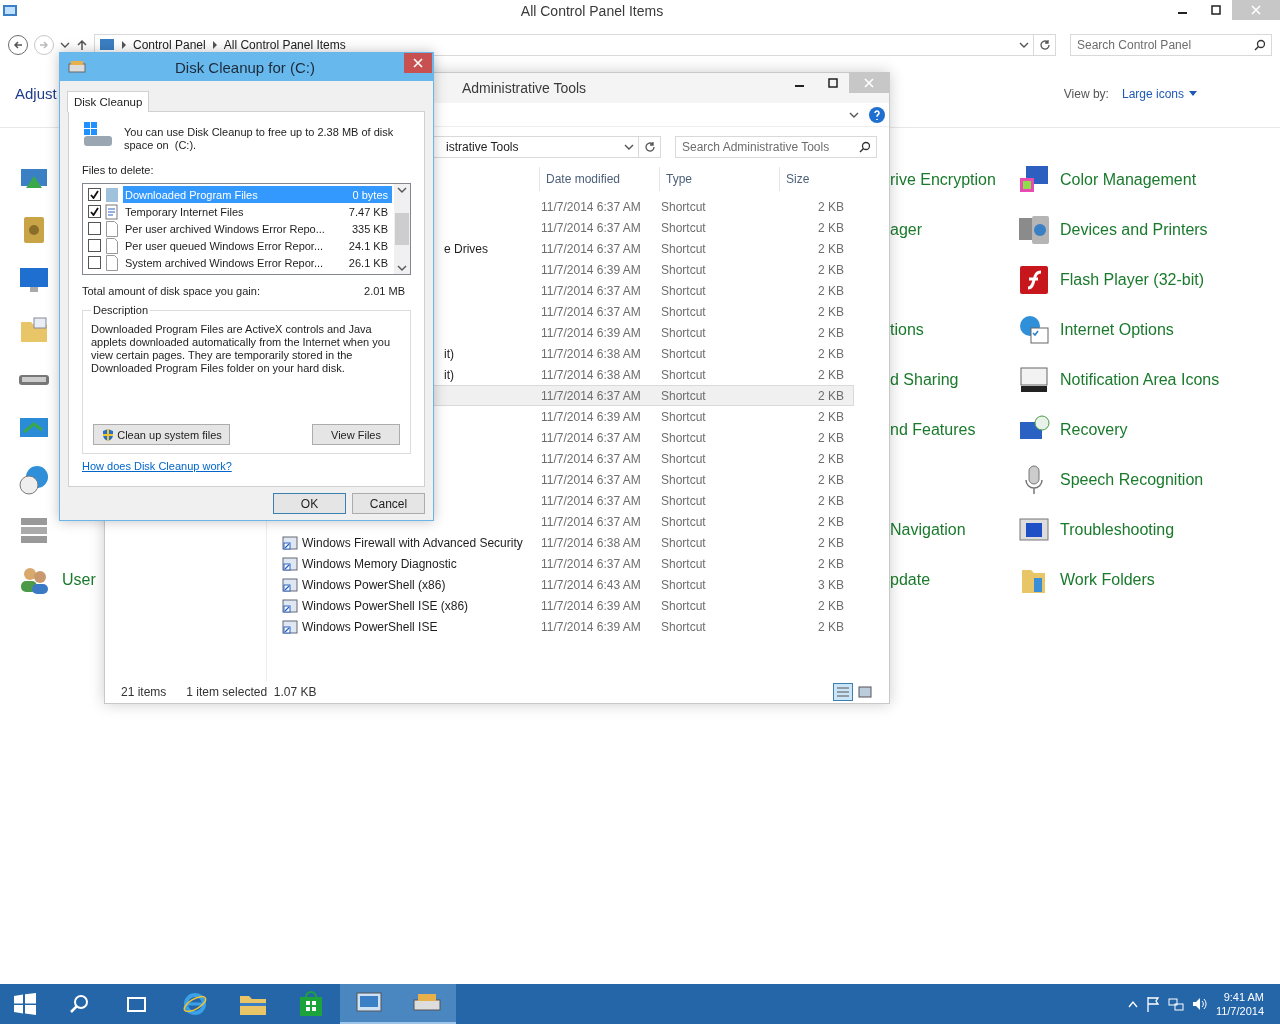 The height and width of the screenshot is (1024, 1280). Describe the element at coordinates (284, 45) in the screenshot. I see `breadcrumb-item: All Control Panel Items` at that location.